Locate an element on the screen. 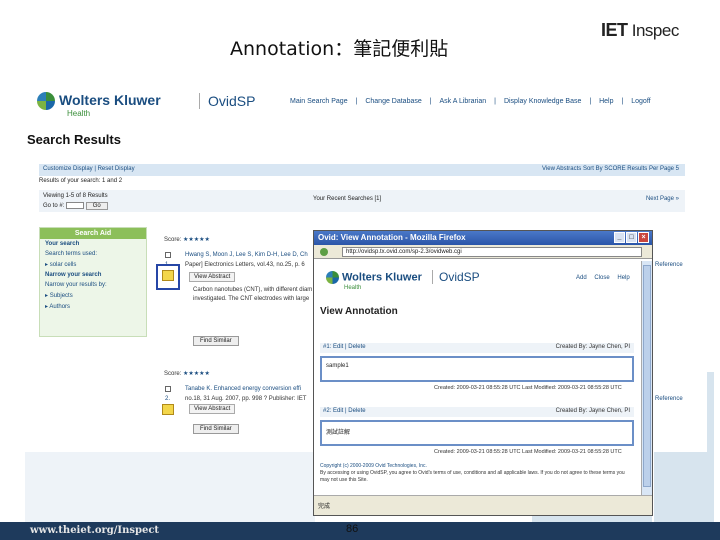 The height and width of the screenshot is (540, 720). minimize-icon: _ is located at coordinates (619, 237).